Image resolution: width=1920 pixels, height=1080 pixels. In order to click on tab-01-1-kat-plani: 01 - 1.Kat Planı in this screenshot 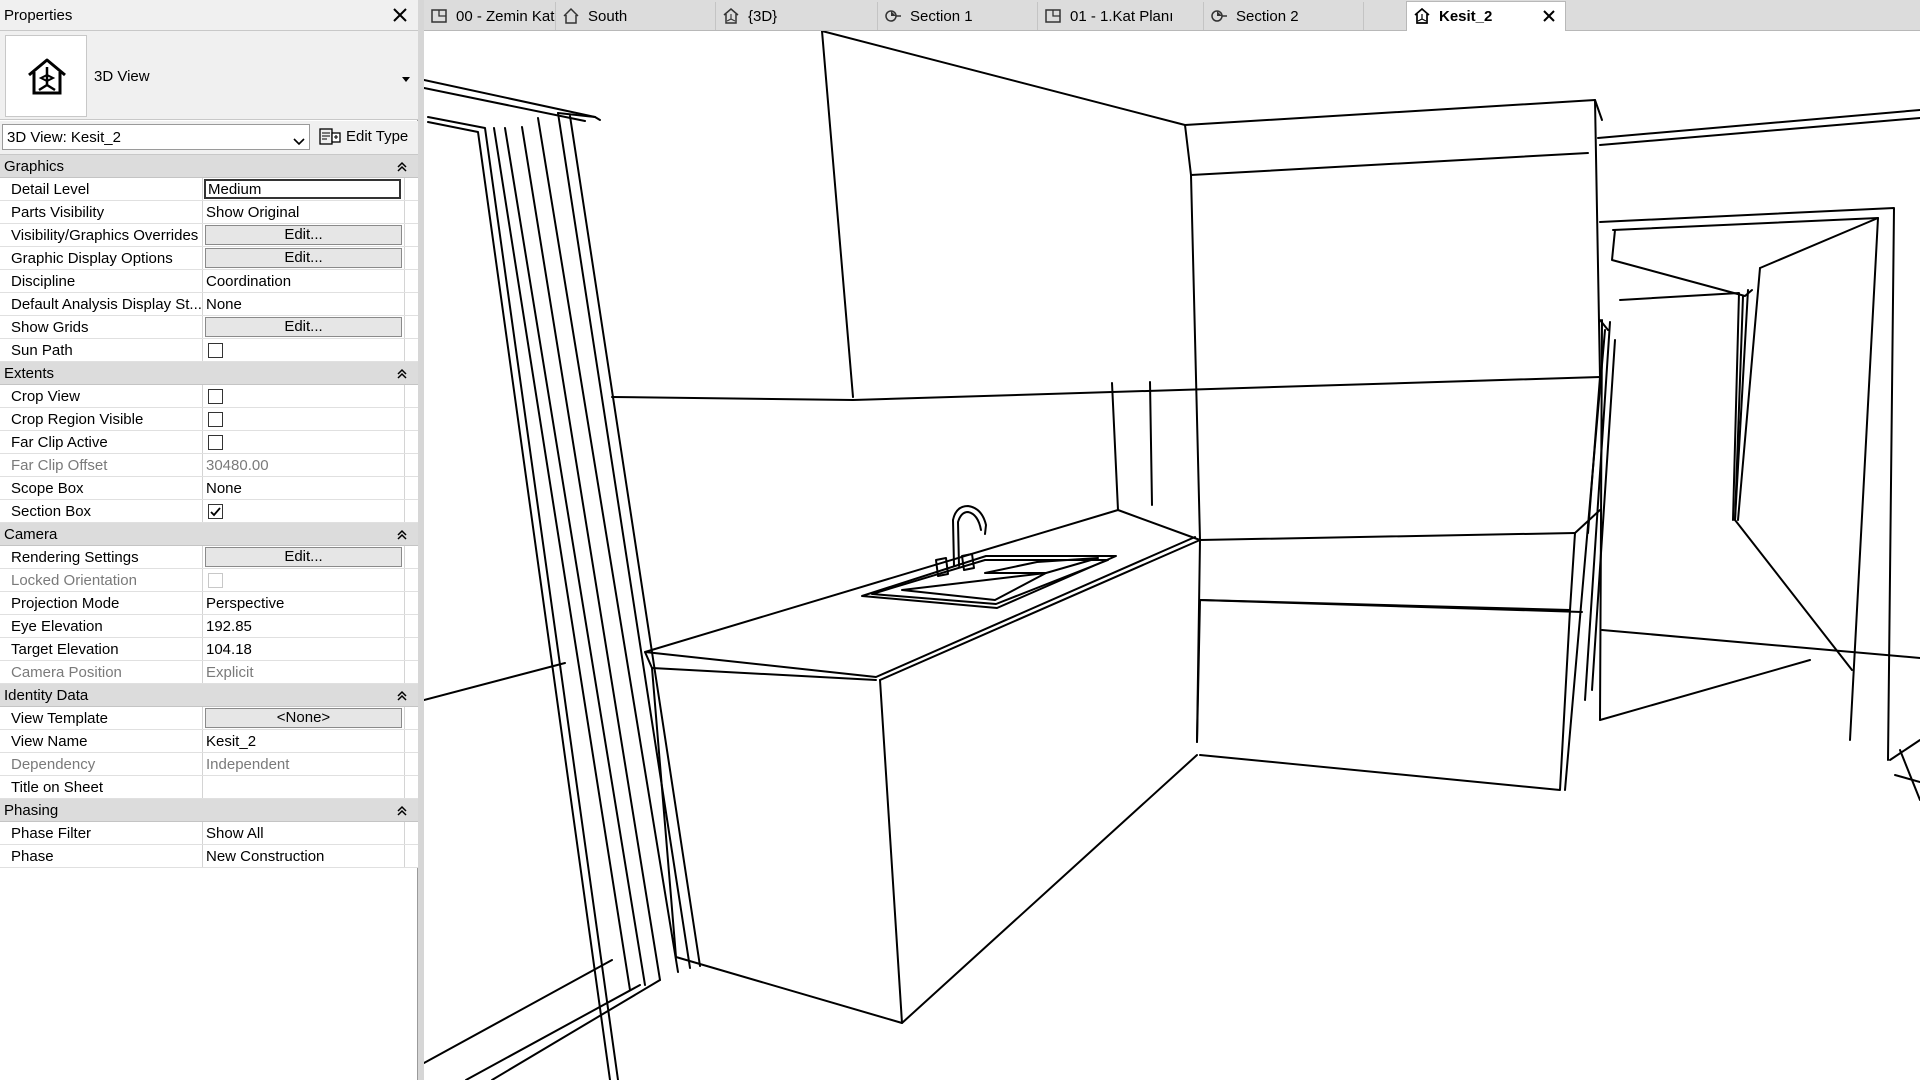, I will do `click(1121, 16)`.